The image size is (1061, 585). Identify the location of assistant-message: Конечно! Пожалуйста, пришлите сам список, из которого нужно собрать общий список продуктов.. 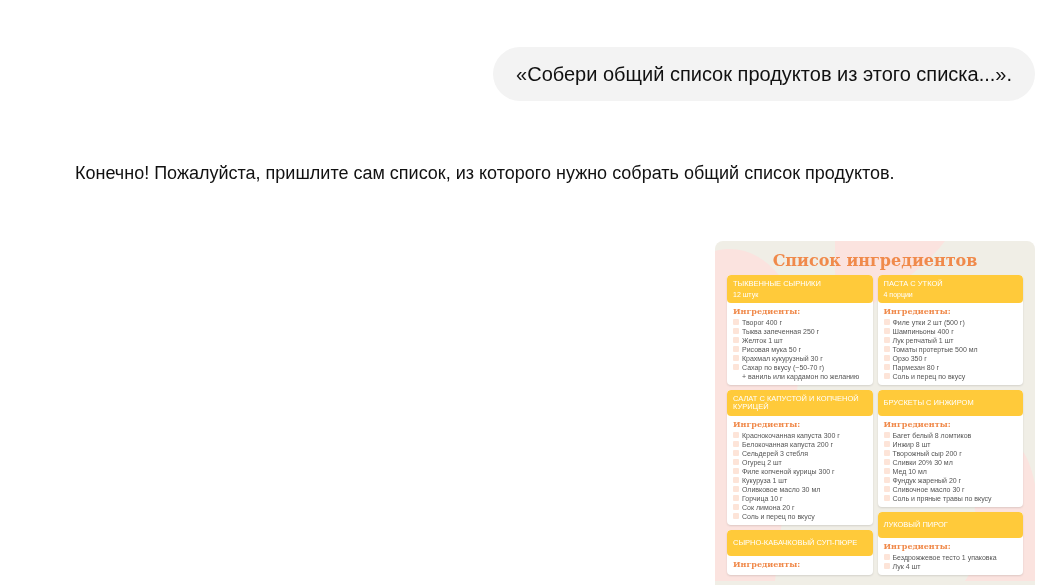
(485, 173).